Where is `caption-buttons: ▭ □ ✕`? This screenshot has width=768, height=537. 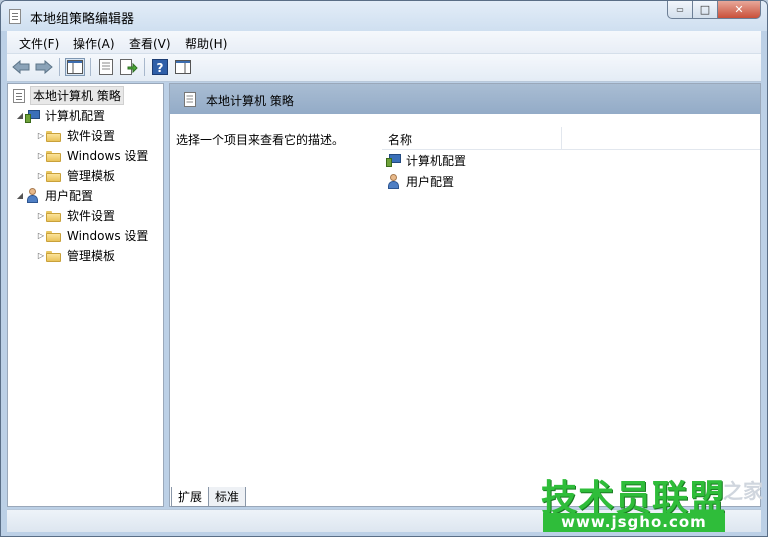
caption-buttons: ▭ □ ✕ is located at coordinates (714, 10).